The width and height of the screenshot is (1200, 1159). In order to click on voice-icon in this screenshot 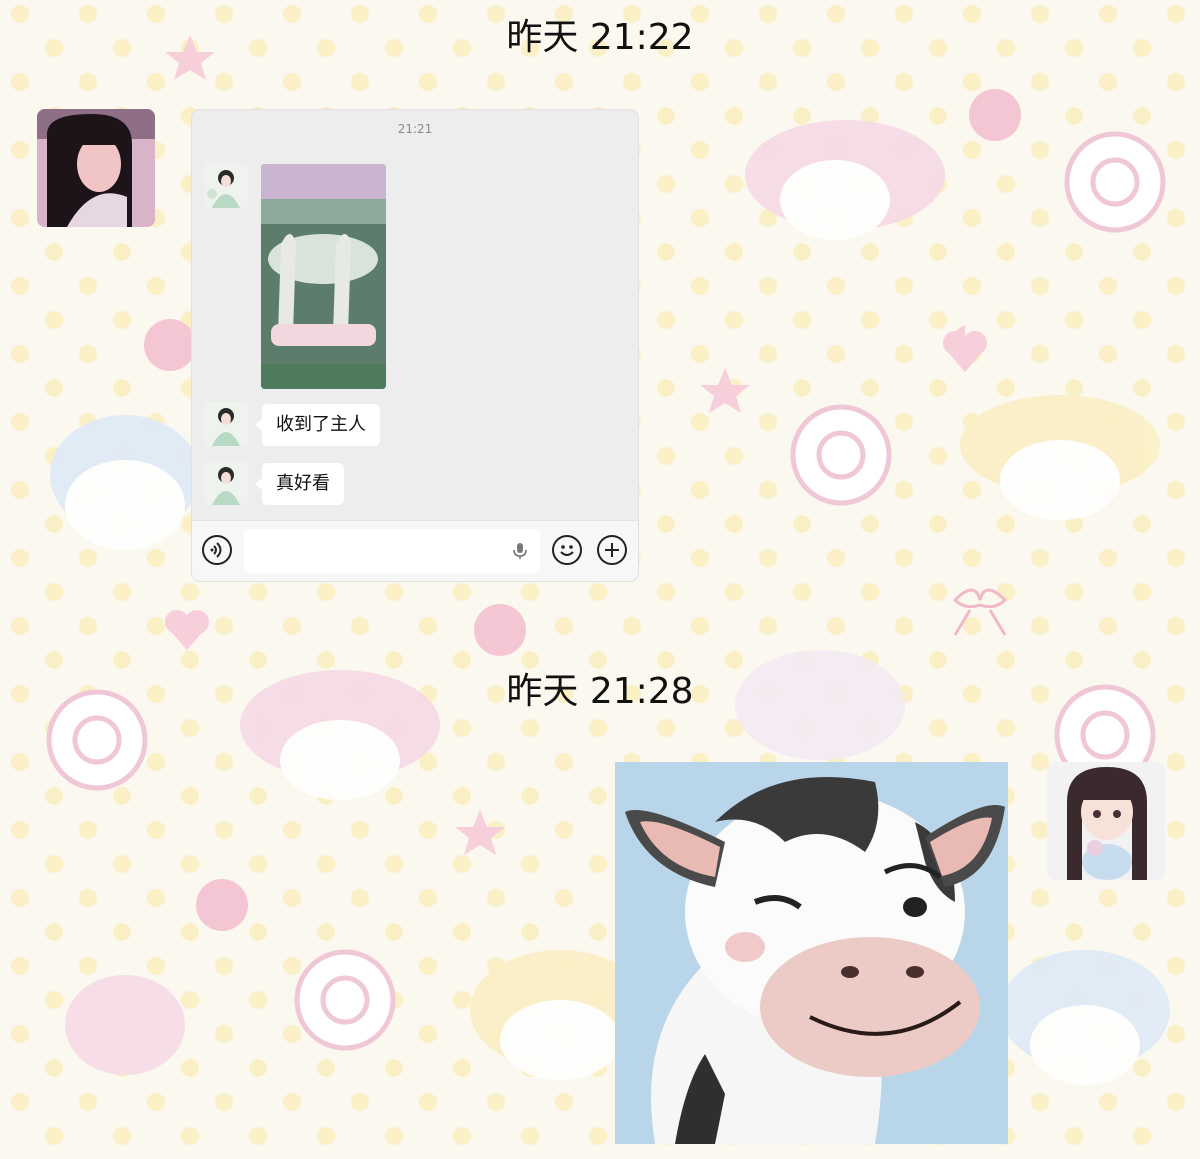, I will do `click(217, 550)`.